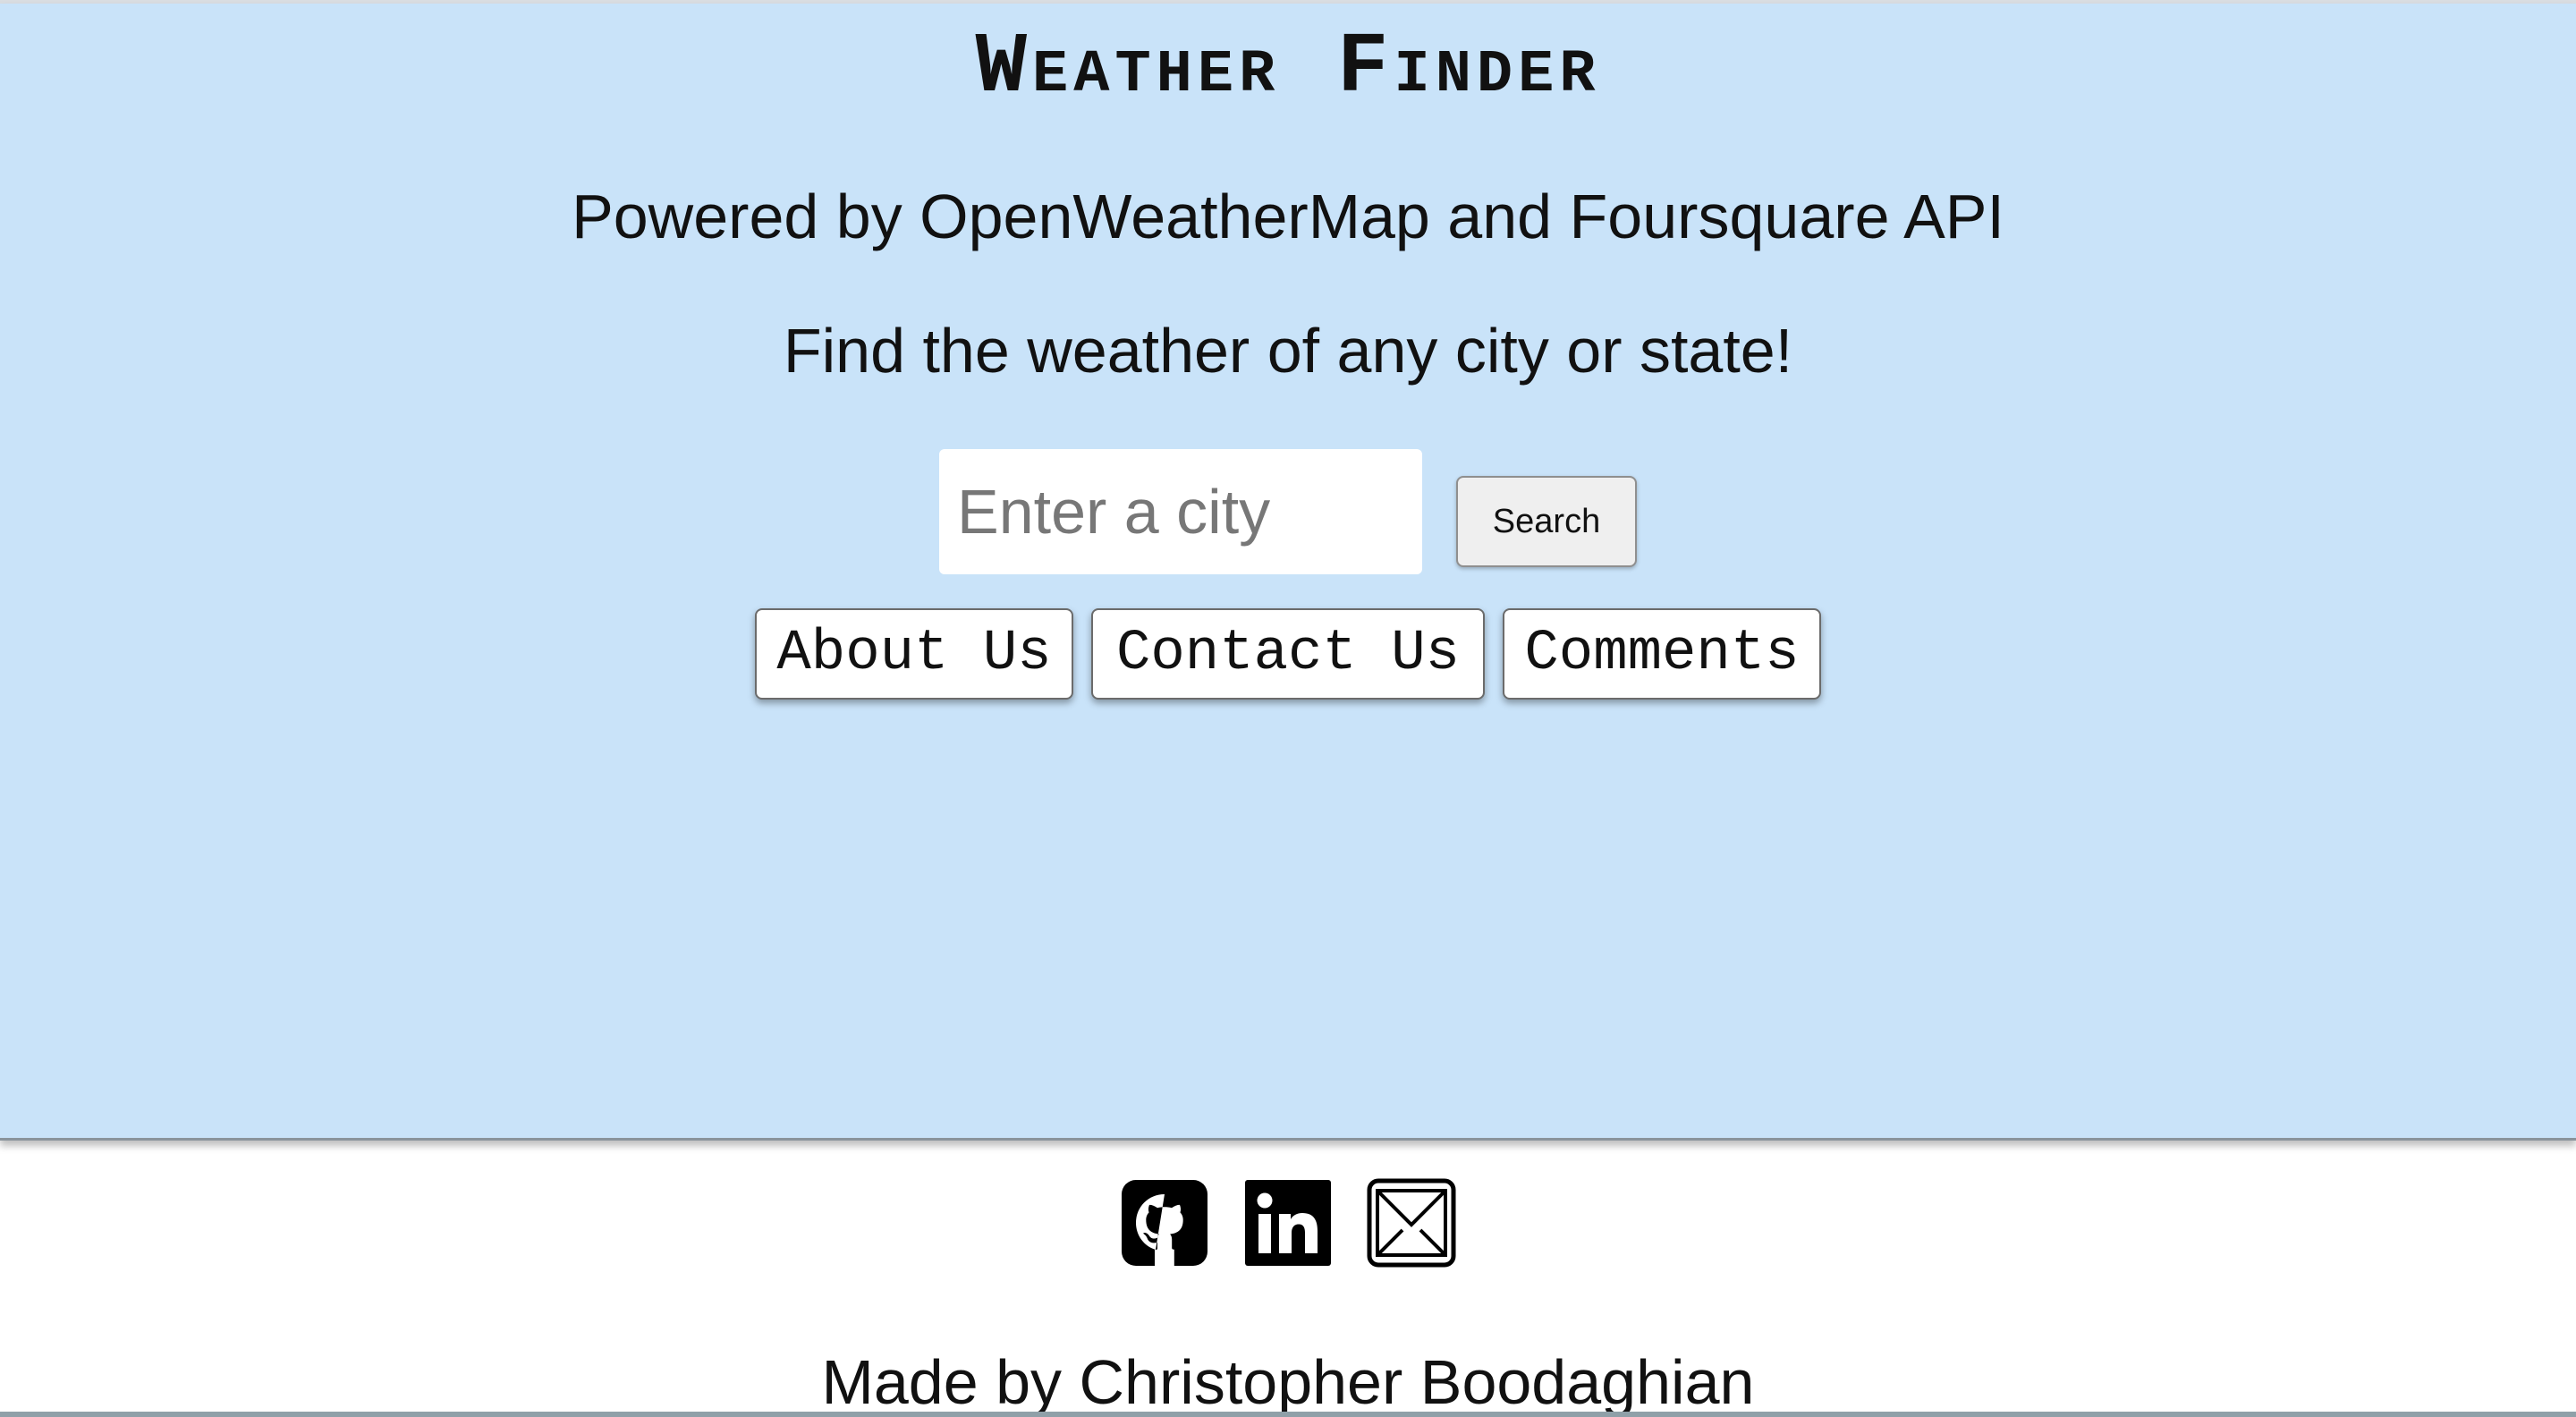 This screenshot has height=1417, width=2576. I want to click on site-title: Weather Finder, so click(1288, 67).